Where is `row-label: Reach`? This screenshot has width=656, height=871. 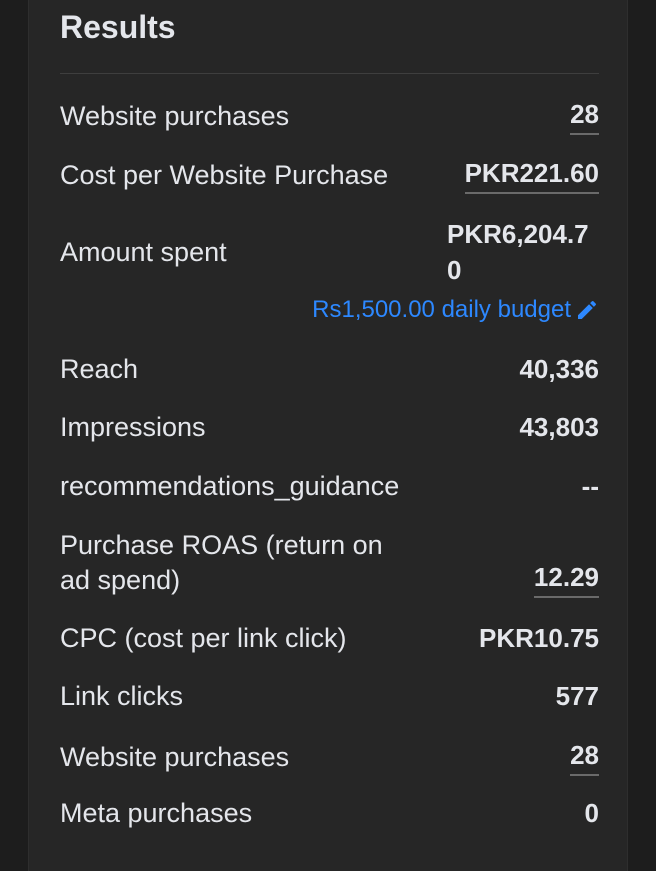 row-label: Reach is located at coordinates (99, 369).